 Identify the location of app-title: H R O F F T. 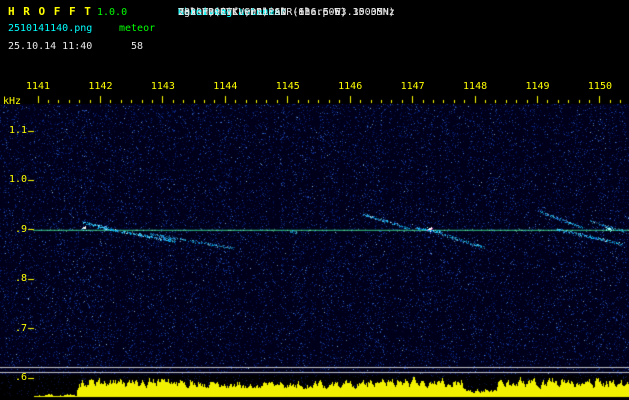
(50, 11).